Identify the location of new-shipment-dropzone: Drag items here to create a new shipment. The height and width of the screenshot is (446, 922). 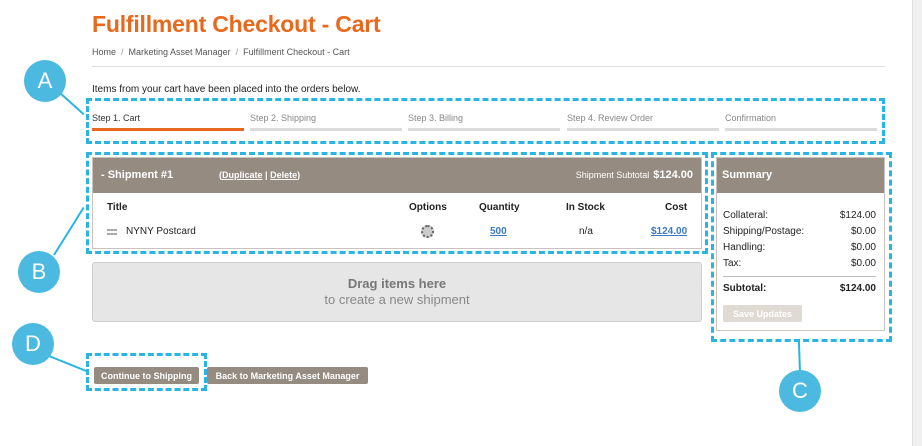
(397, 292).